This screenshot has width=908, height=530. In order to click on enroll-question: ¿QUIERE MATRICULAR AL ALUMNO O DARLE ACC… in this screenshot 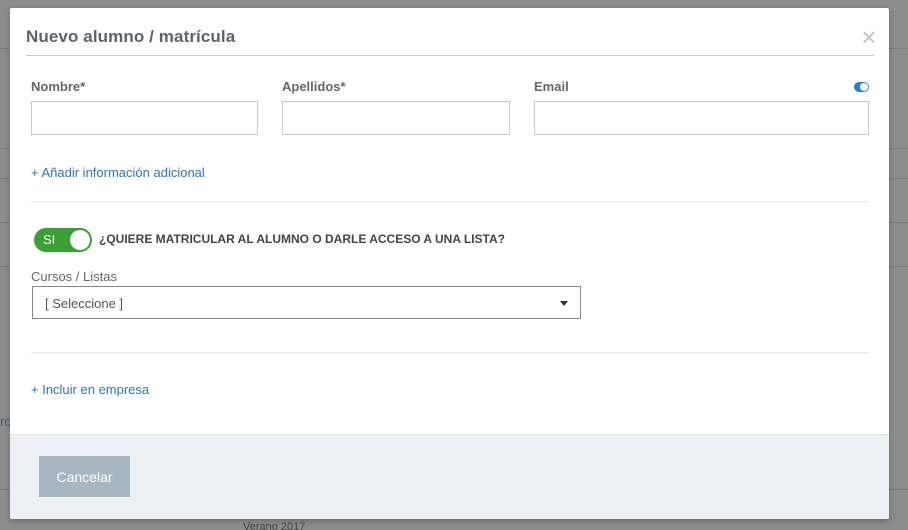, I will do `click(302, 239)`.